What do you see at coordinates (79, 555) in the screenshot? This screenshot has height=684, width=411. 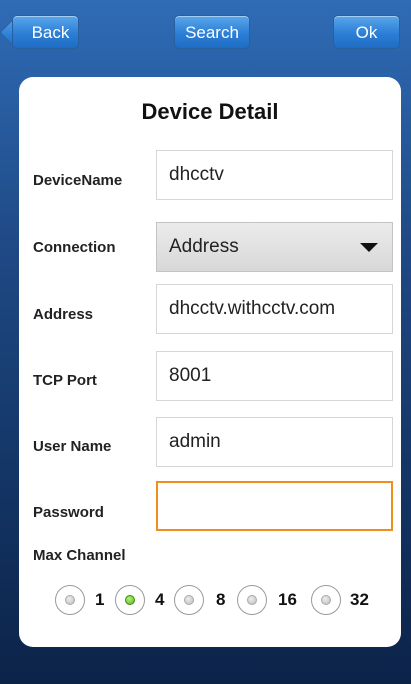 I see `max-channel-label: Max Channel` at bounding box center [79, 555].